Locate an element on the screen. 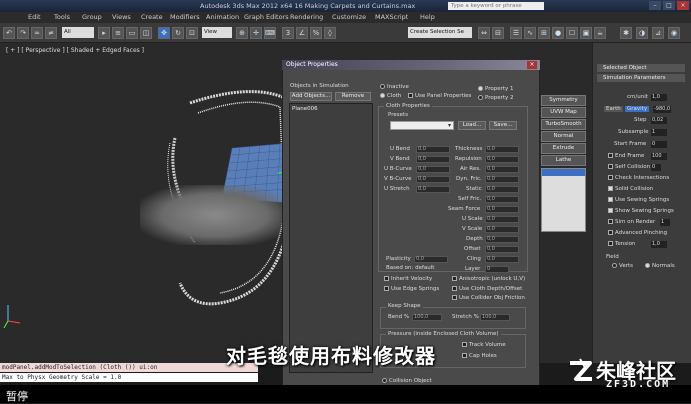 This screenshot has width=691, height=404. named-selection-set-dropdown: Create Selection Se is located at coordinates (440, 32).